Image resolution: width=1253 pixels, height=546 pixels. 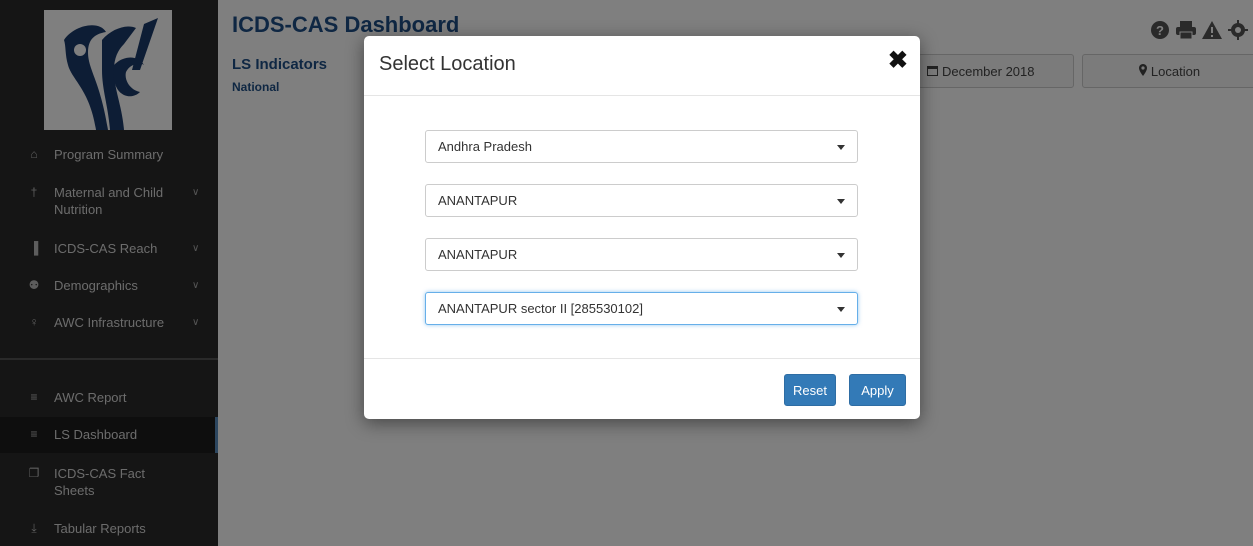 What do you see at coordinates (540, 308) in the screenshot?
I see `select-value: ANANTAPUR sector II [285530102]` at bounding box center [540, 308].